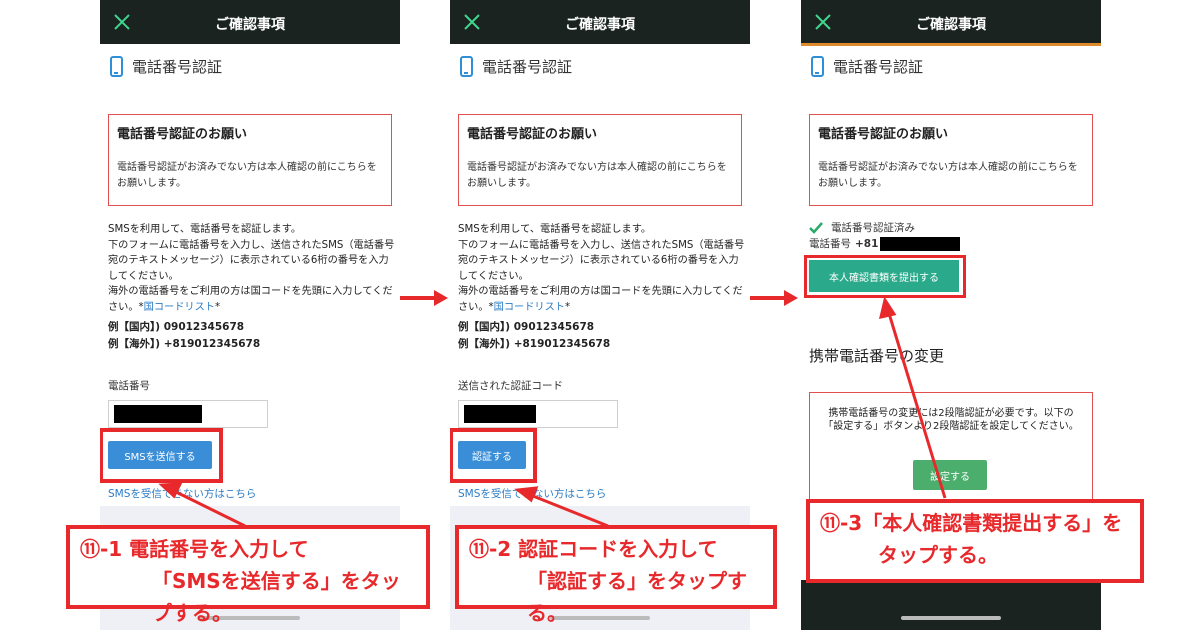 This screenshot has width=1200, height=630. Describe the element at coordinates (938, 555) in the screenshot. I see `callout-line: タップする。` at that location.